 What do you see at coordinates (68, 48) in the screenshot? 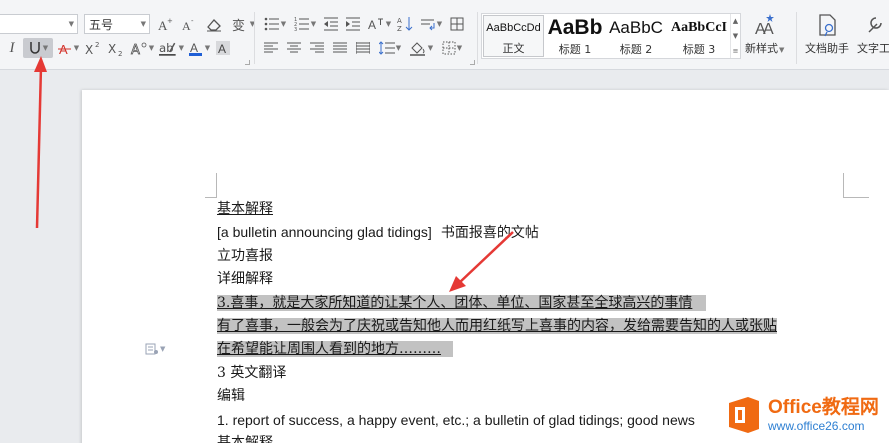
I see `strikethrough-icon: A ▼` at bounding box center [68, 48].